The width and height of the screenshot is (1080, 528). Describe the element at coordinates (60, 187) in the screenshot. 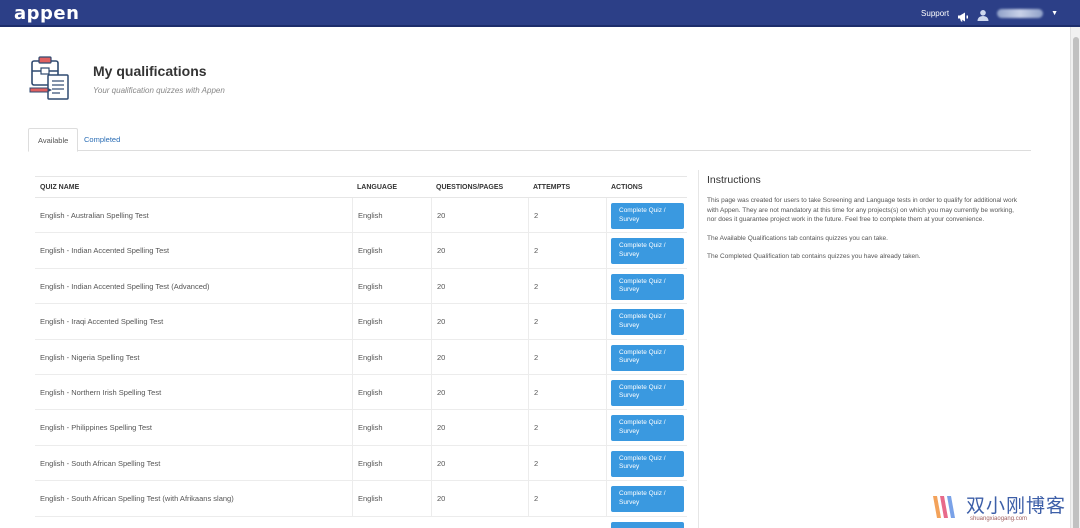

I see `column-header-quiz-name: QUIZ NAME` at that location.